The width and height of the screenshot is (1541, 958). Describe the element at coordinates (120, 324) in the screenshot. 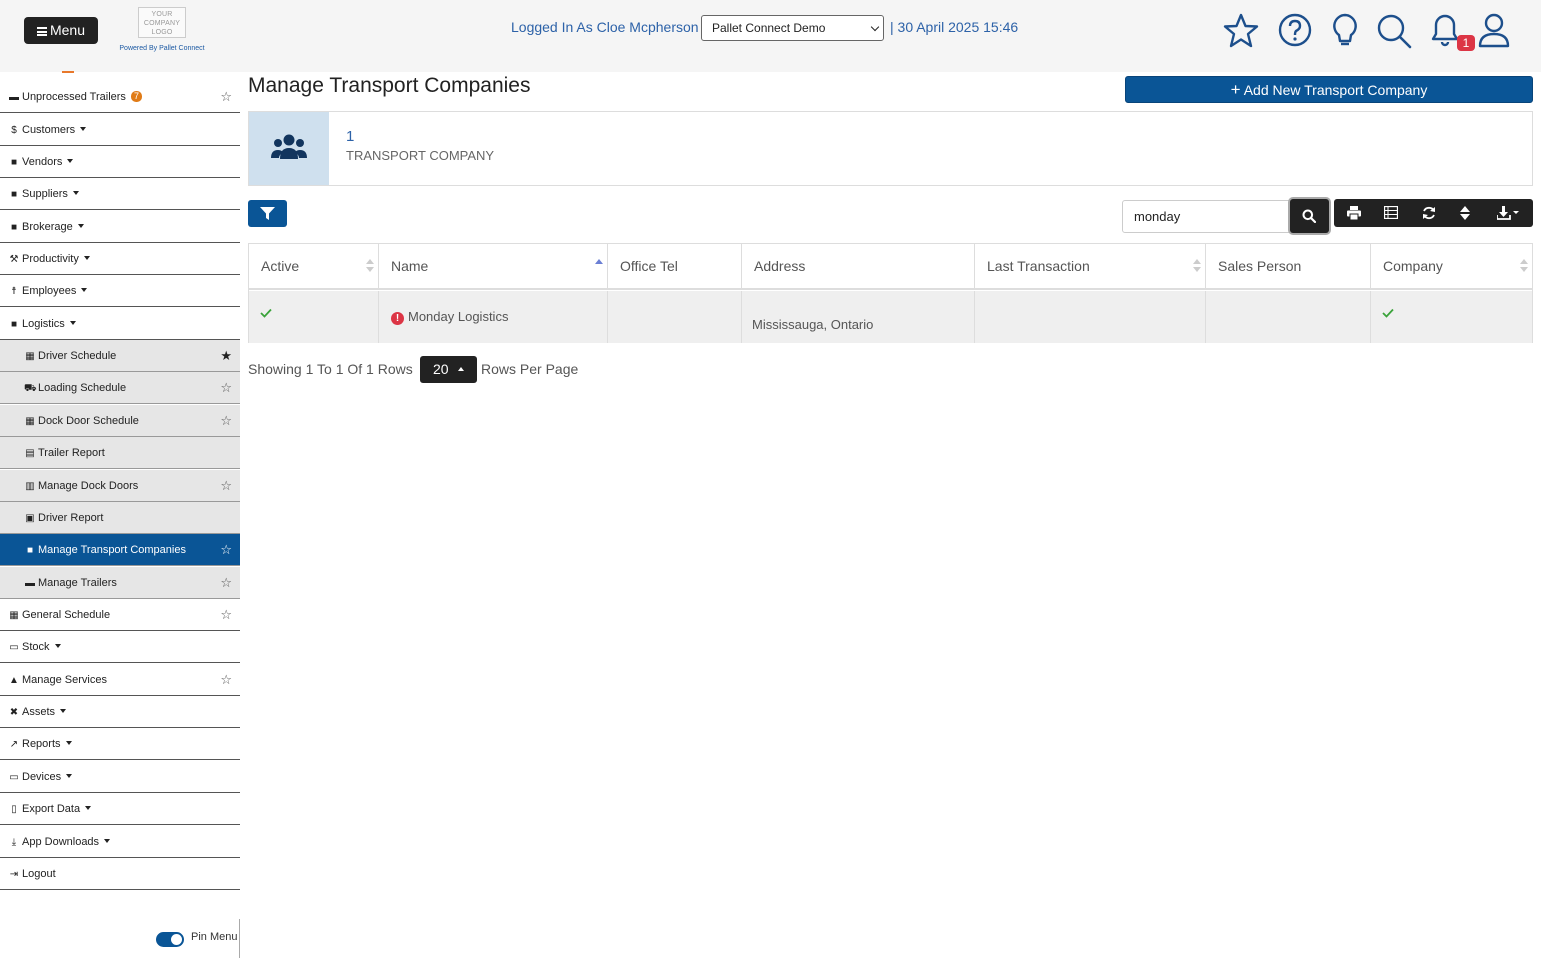

I see `sidebar-item-logistics: ■ Logistics` at that location.